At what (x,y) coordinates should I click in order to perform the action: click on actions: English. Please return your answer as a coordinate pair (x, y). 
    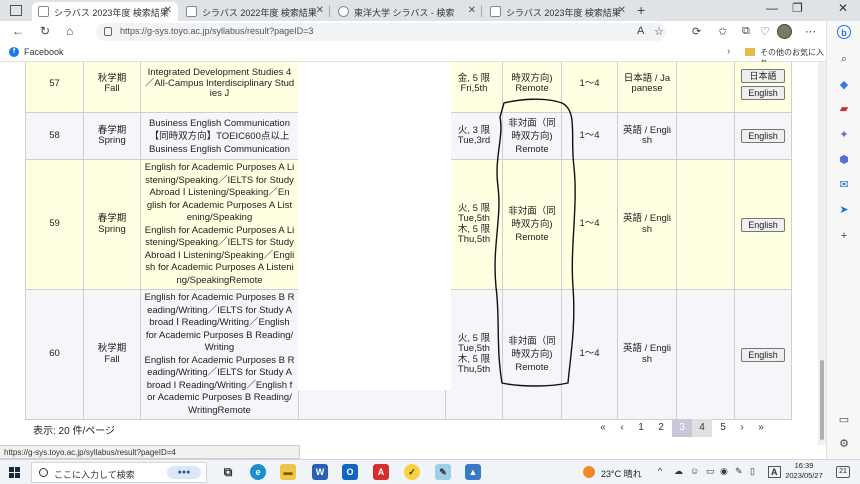
    Looking at the image, I should click on (763, 224).